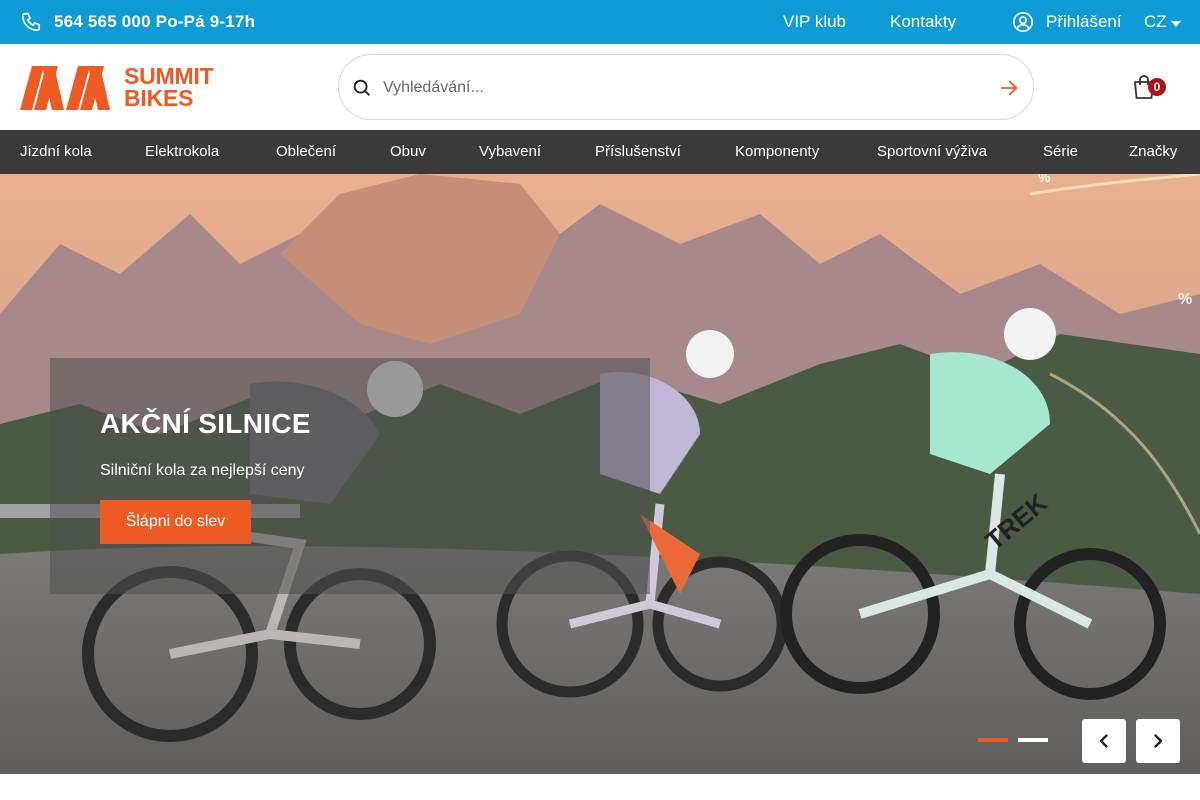 The width and height of the screenshot is (1200, 800). What do you see at coordinates (777, 152) in the screenshot?
I see `nav-item-components: Komponenty` at bounding box center [777, 152].